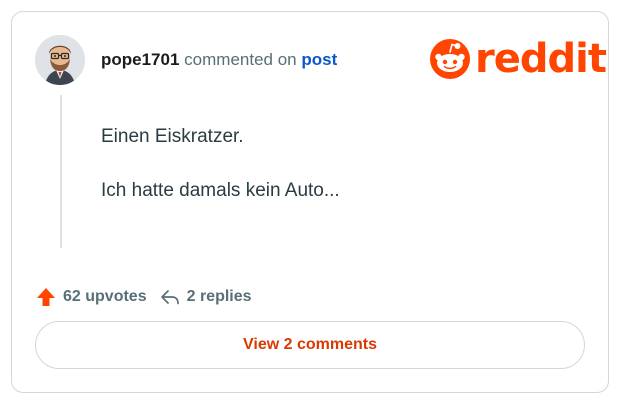  Describe the element at coordinates (240, 59) in the screenshot. I see `action-text: commented on` at that location.